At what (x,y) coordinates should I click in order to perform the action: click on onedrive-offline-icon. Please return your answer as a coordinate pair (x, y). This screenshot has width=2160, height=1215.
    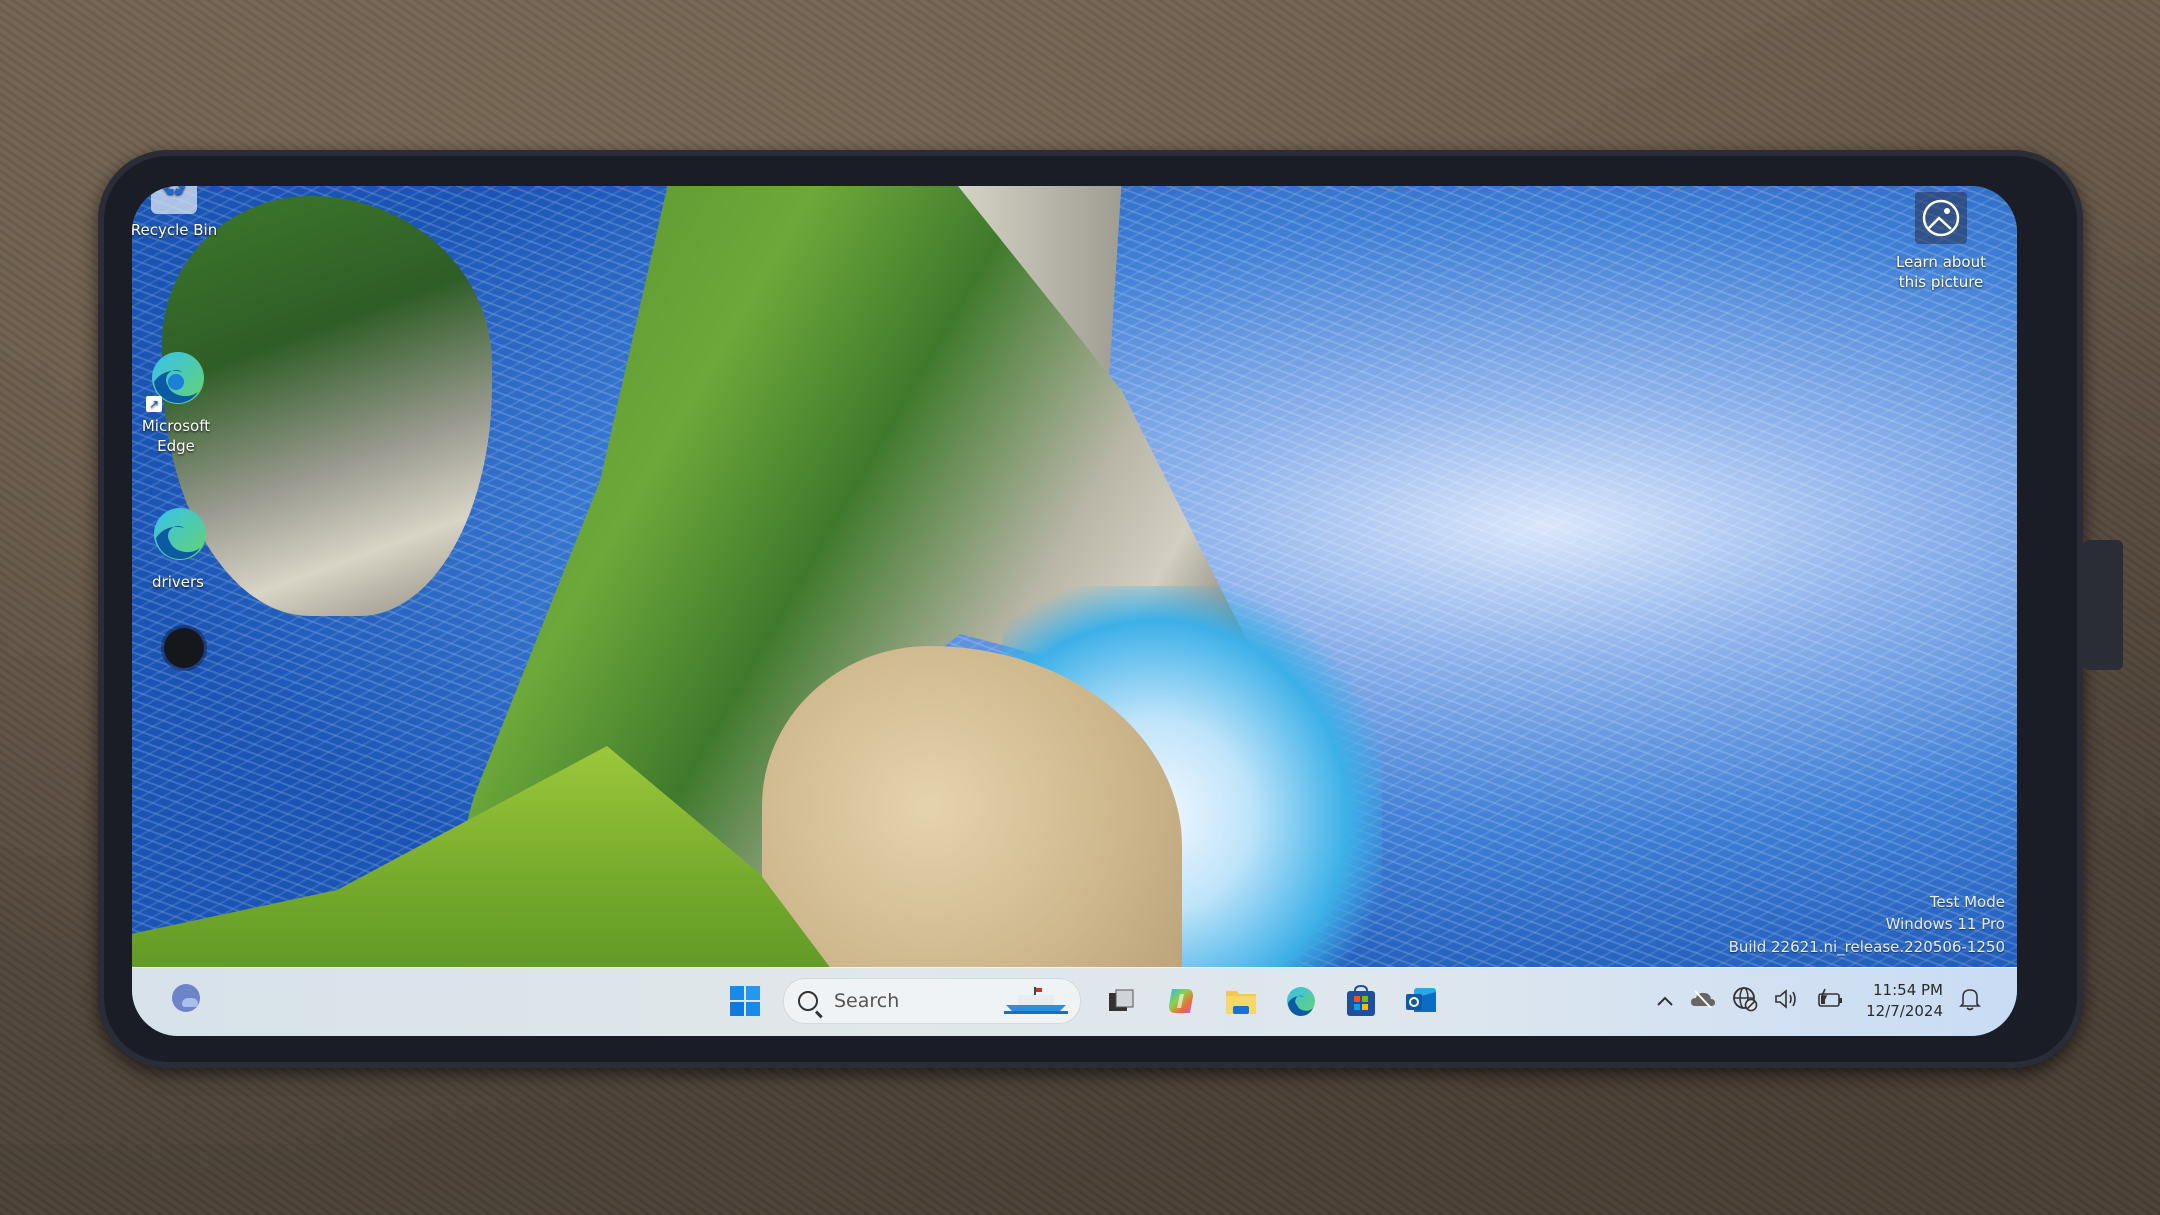
    Looking at the image, I should click on (1703, 1001).